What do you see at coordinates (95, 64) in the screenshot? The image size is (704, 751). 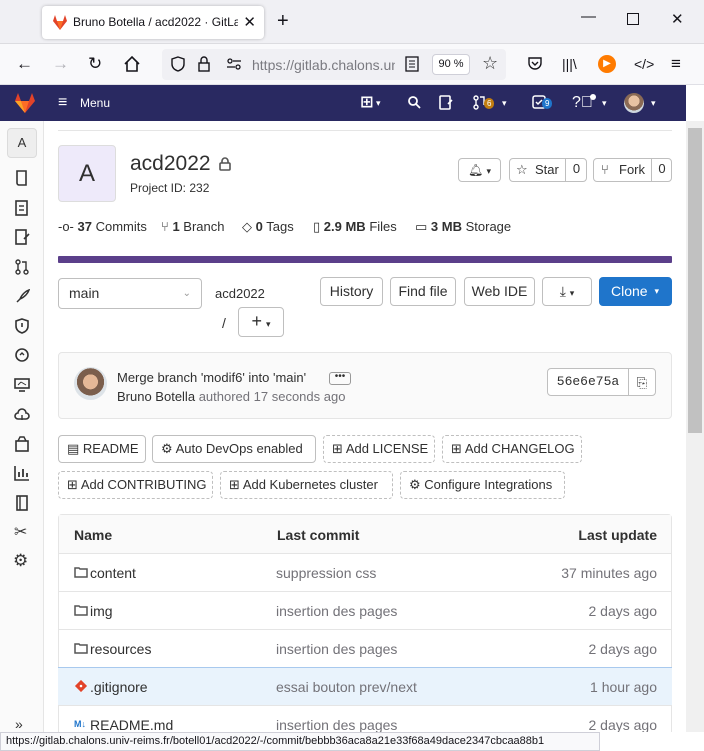 I see `reload-icon: ↻` at bounding box center [95, 64].